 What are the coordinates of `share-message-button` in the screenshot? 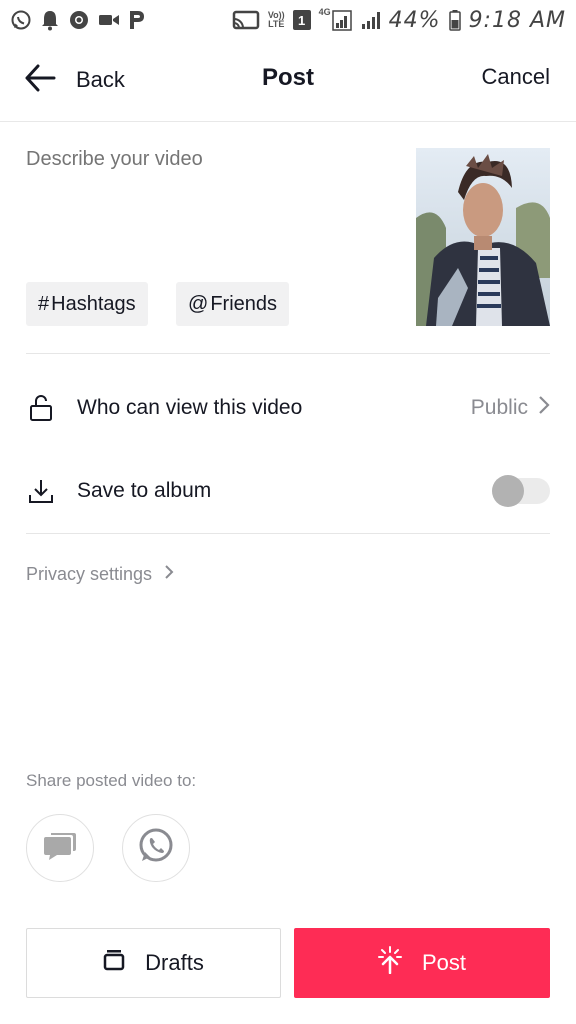 It's located at (60, 848).